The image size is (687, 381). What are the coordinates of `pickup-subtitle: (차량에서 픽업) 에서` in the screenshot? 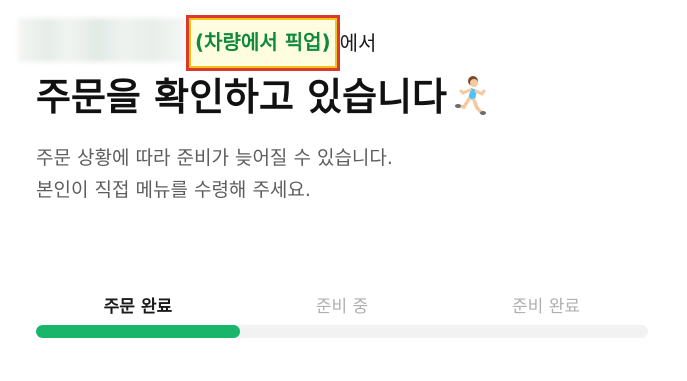 It's located at (281, 43).